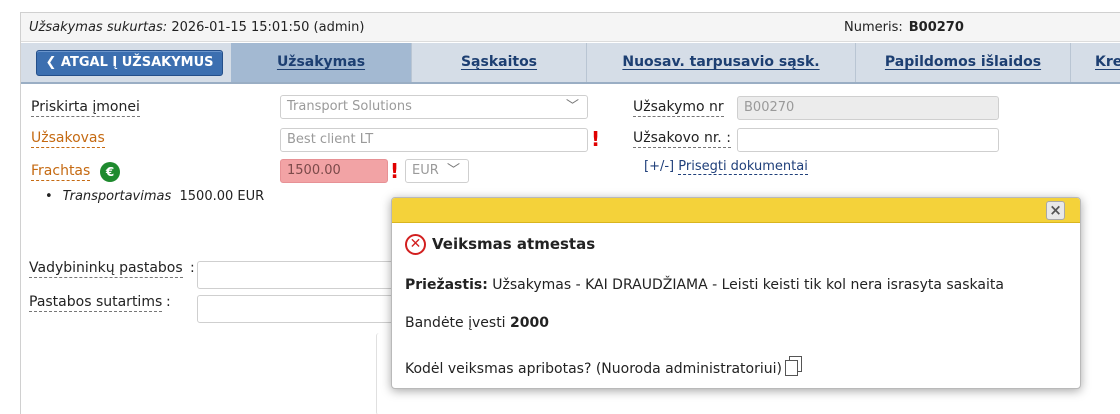 The width and height of the screenshot is (1120, 414). I want to click on dialog-title: ✕ Veiksmas atmestas, so click(500, 244).